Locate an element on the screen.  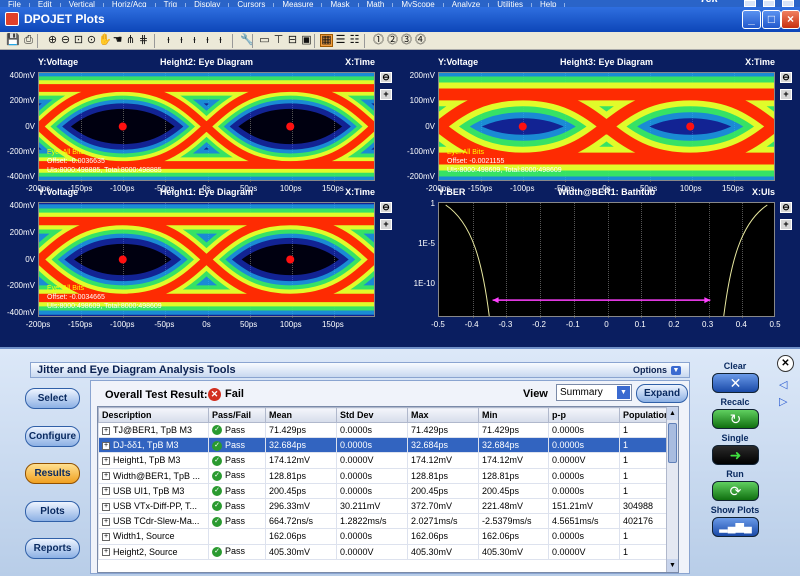
marker-5-icon: ᵻ is located at coordinates (220, 40).